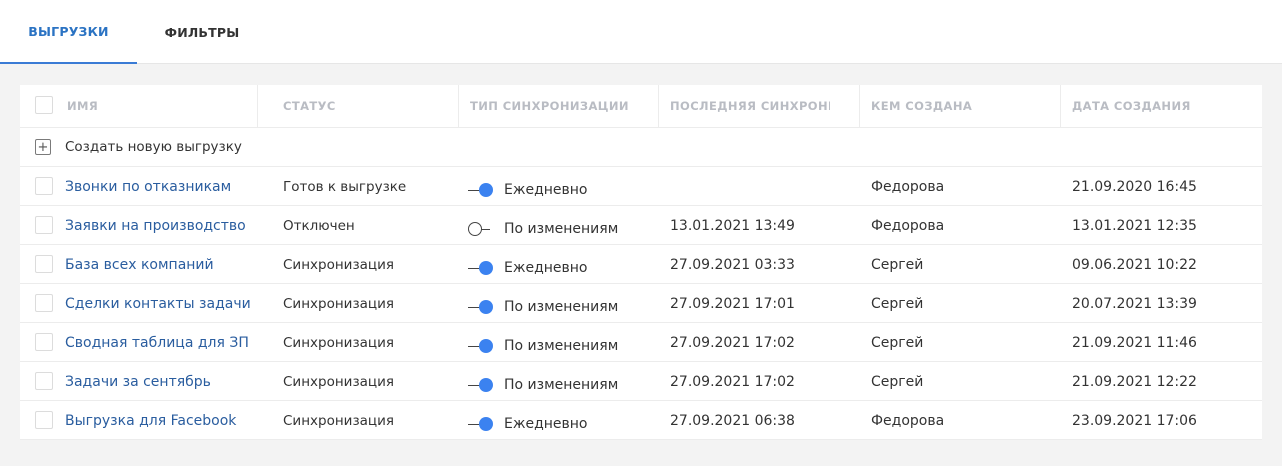 Image resolution: width=1282 pixels, height=466 pixels. What do you see at coordinates (68, 32) in the screenshot?
I see `tab-uploads: ВЫГРУЗКИ` at bounding box center [68, 32].